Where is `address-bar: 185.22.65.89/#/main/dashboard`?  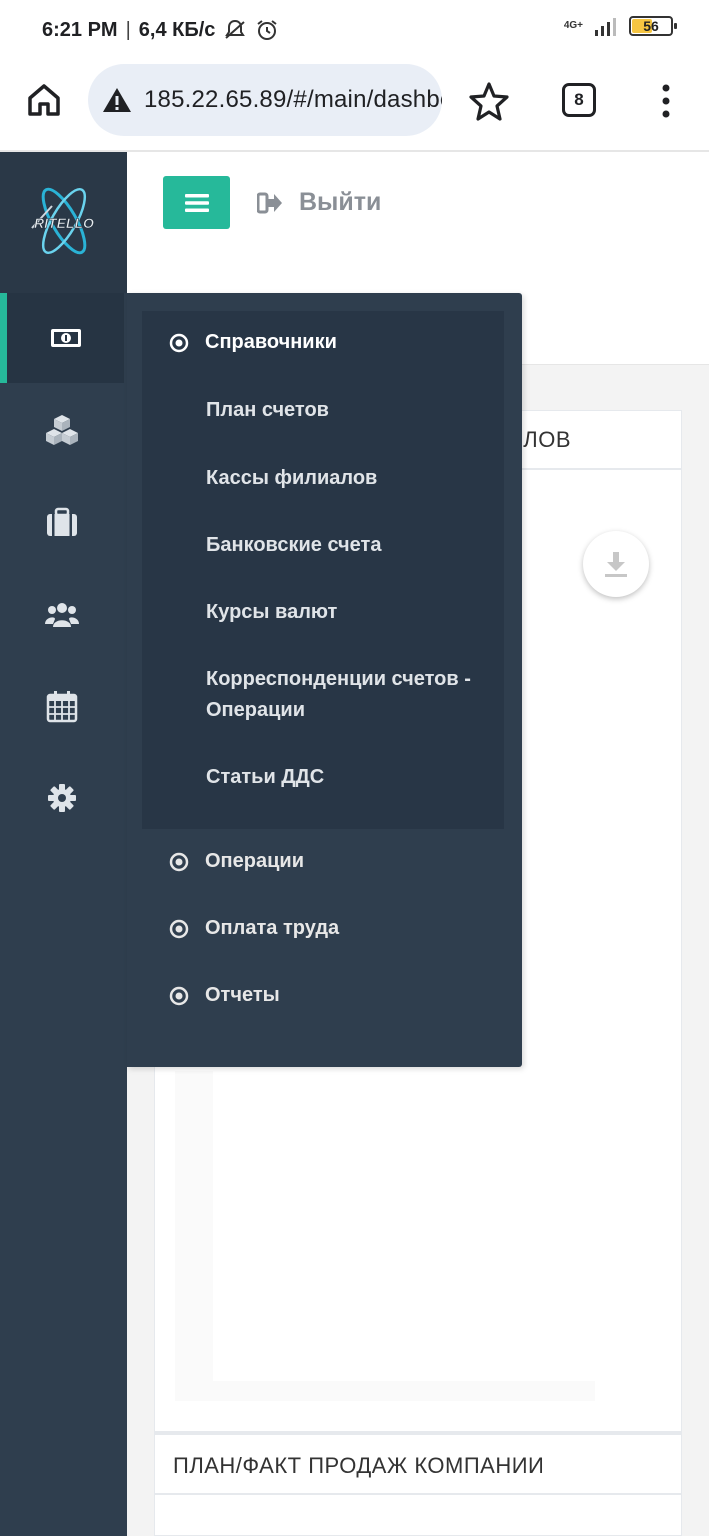
address-bar: 185.22.65.89/#/main/dashboard is located at coordinates (265, 100).